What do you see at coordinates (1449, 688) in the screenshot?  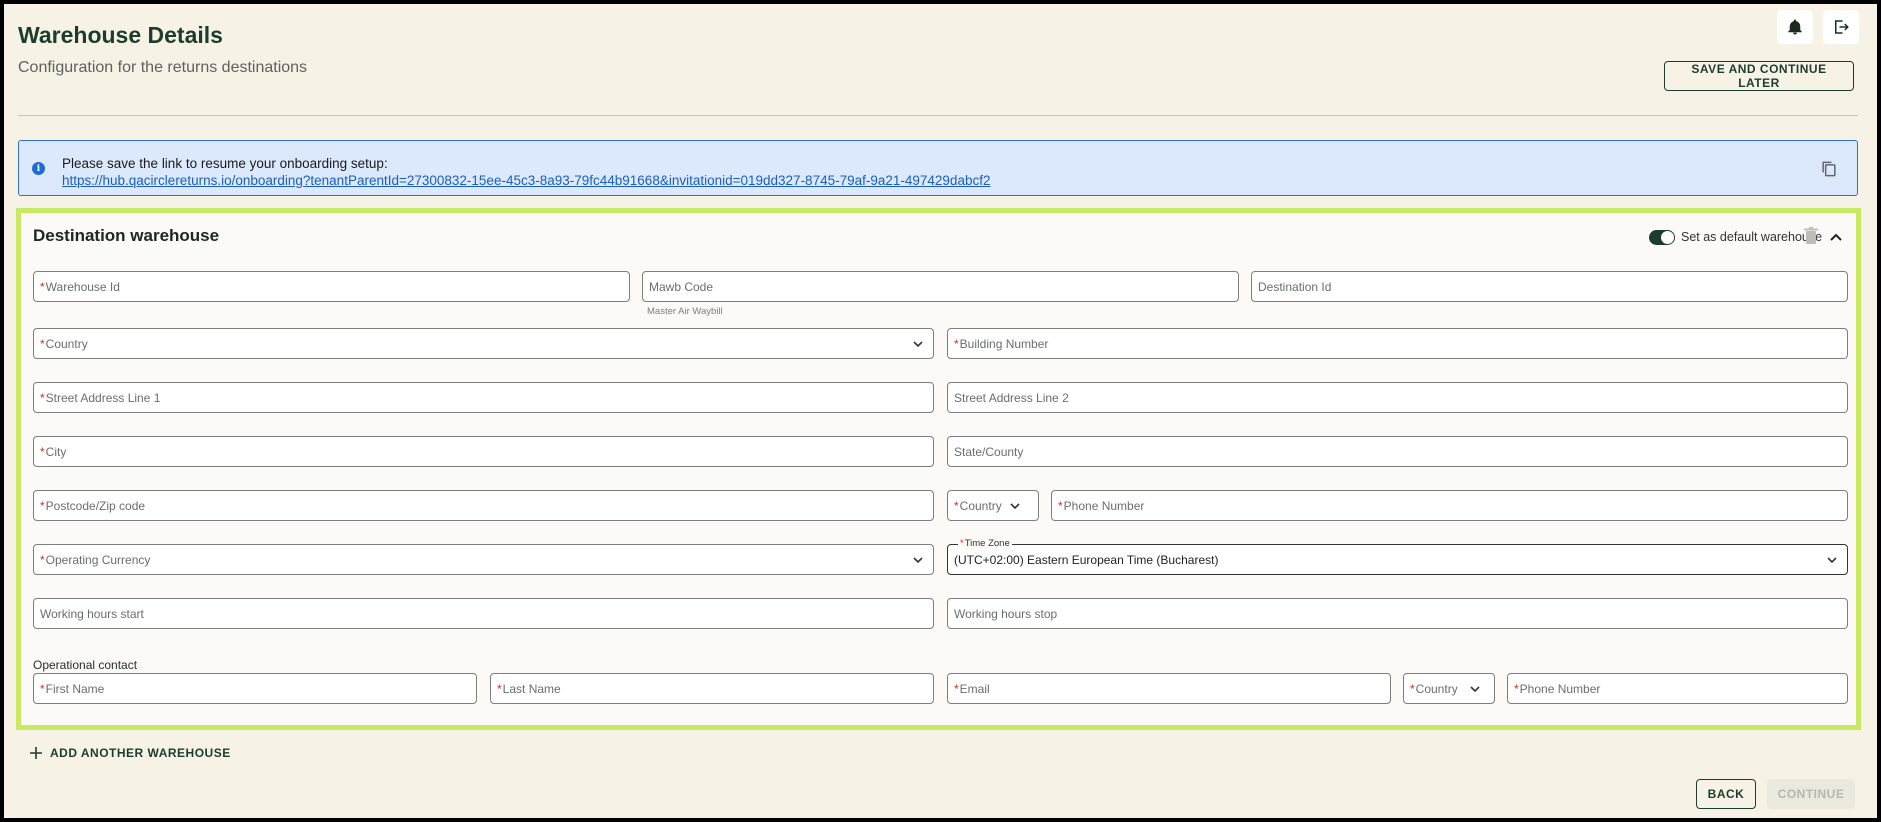 I see `contact-country-select: * Country` at bounding box center [1449, 688].